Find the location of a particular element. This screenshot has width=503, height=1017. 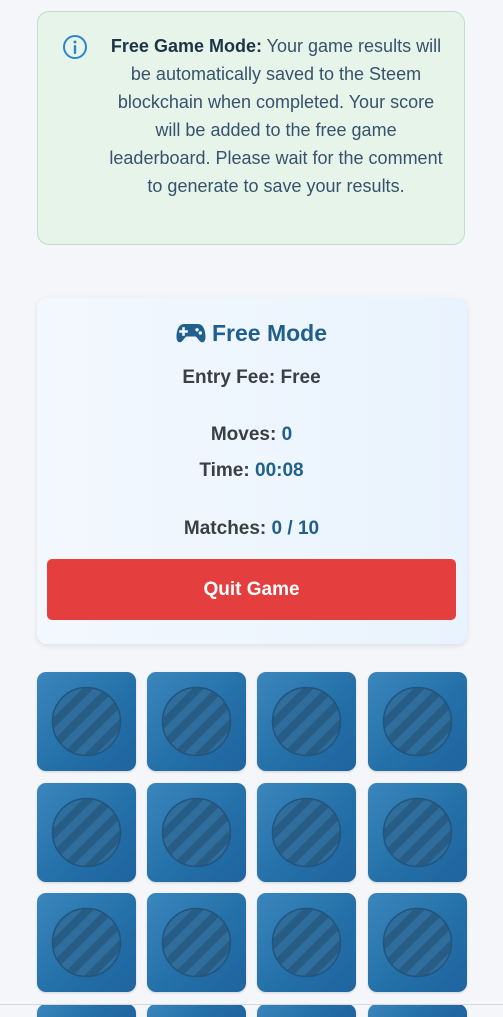

moves-label: Moves: is located at coordinates (243, 434).